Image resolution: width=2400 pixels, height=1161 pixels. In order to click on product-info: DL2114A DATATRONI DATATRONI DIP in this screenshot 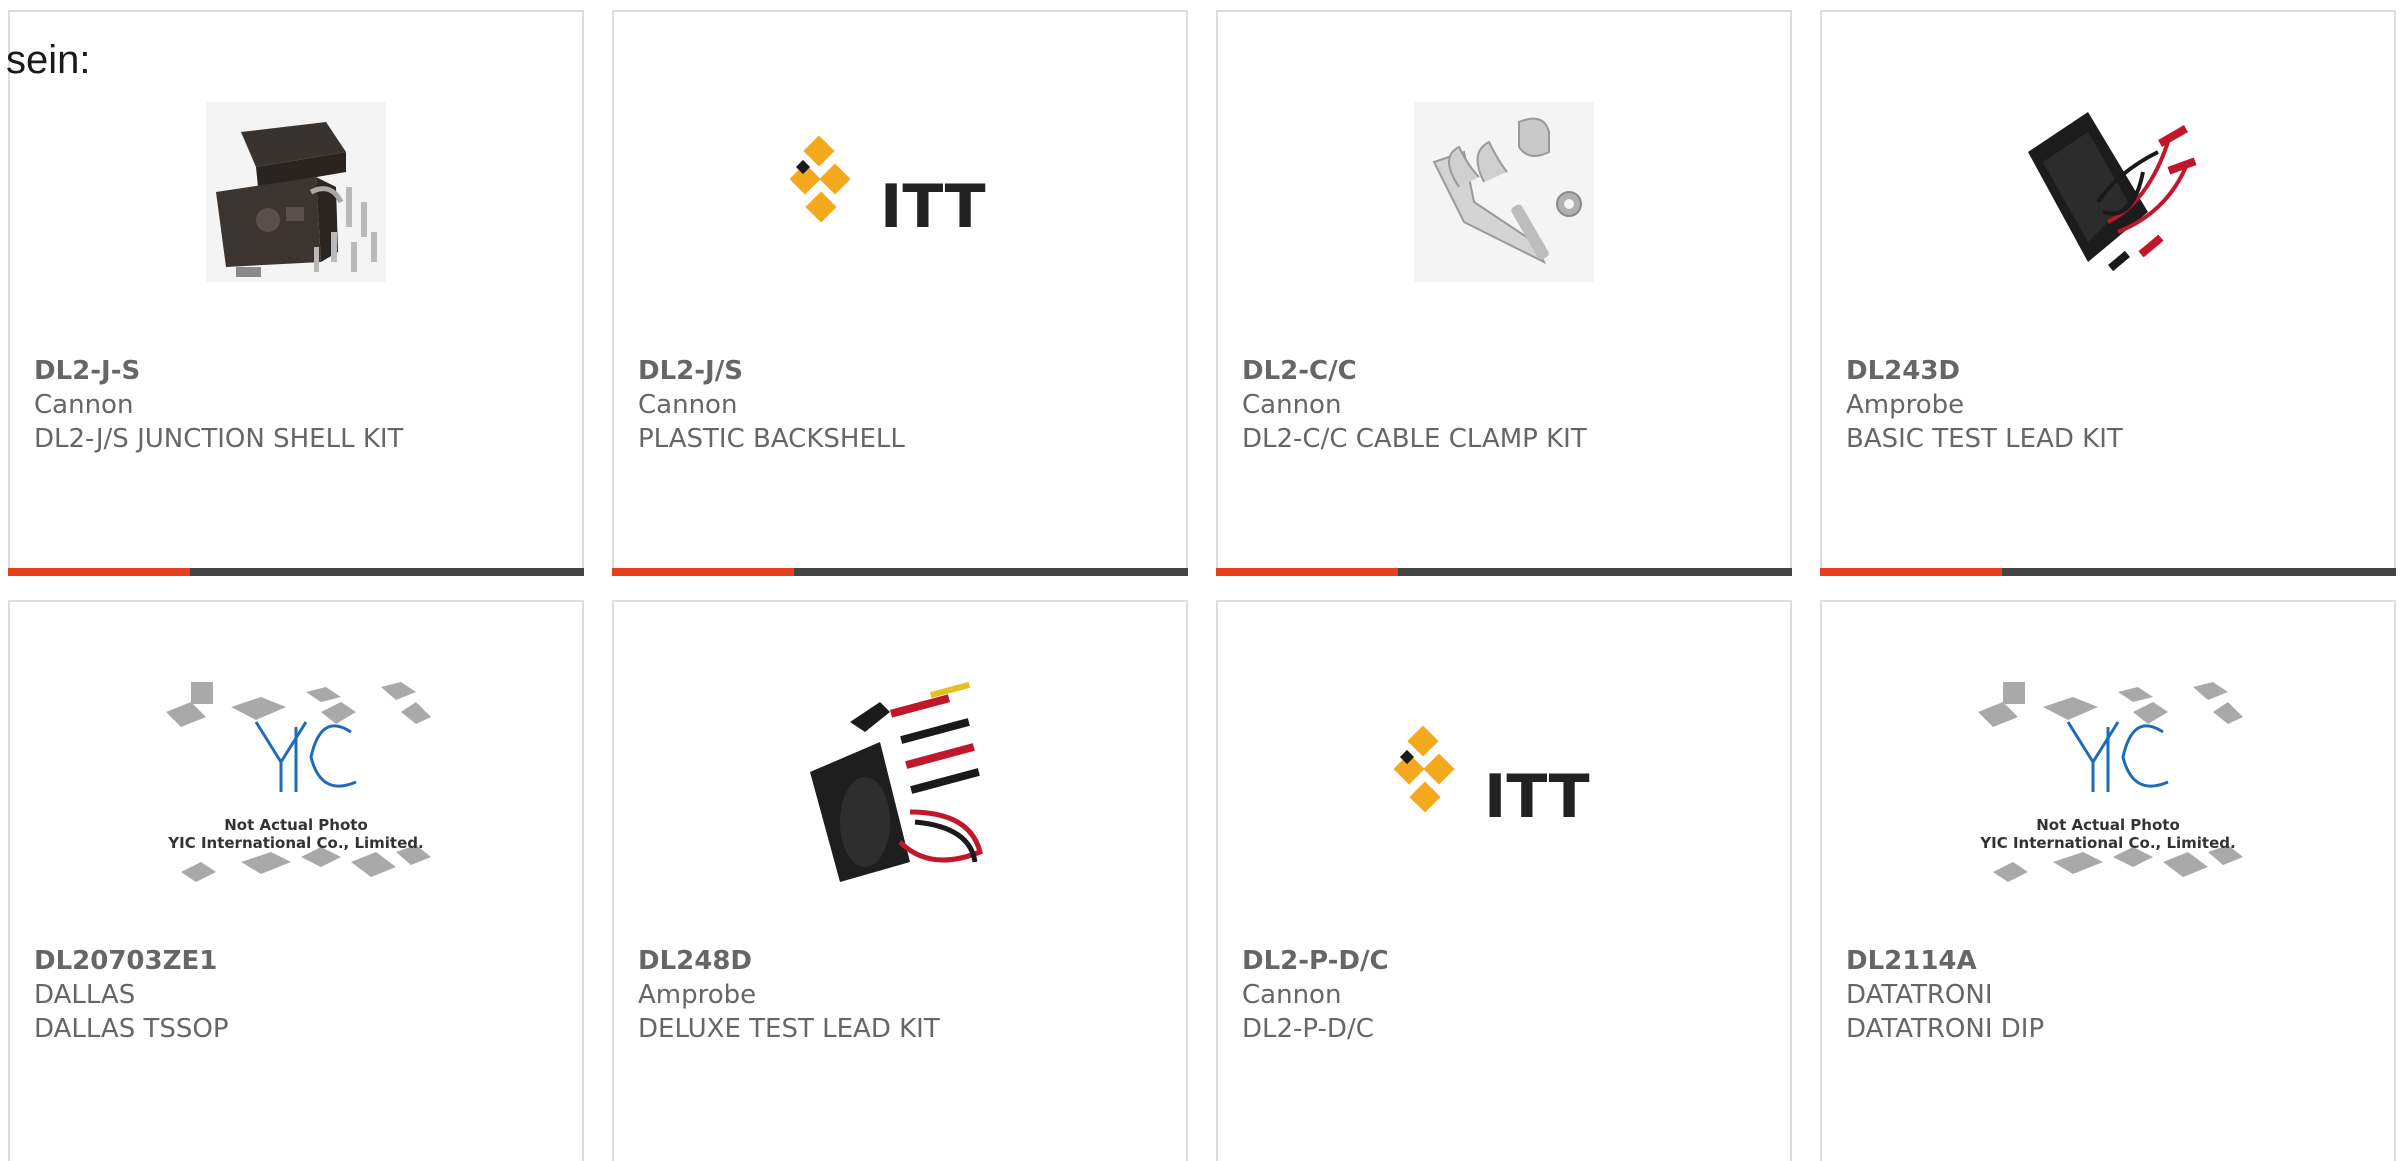, I will do `click(2114, 995)`.